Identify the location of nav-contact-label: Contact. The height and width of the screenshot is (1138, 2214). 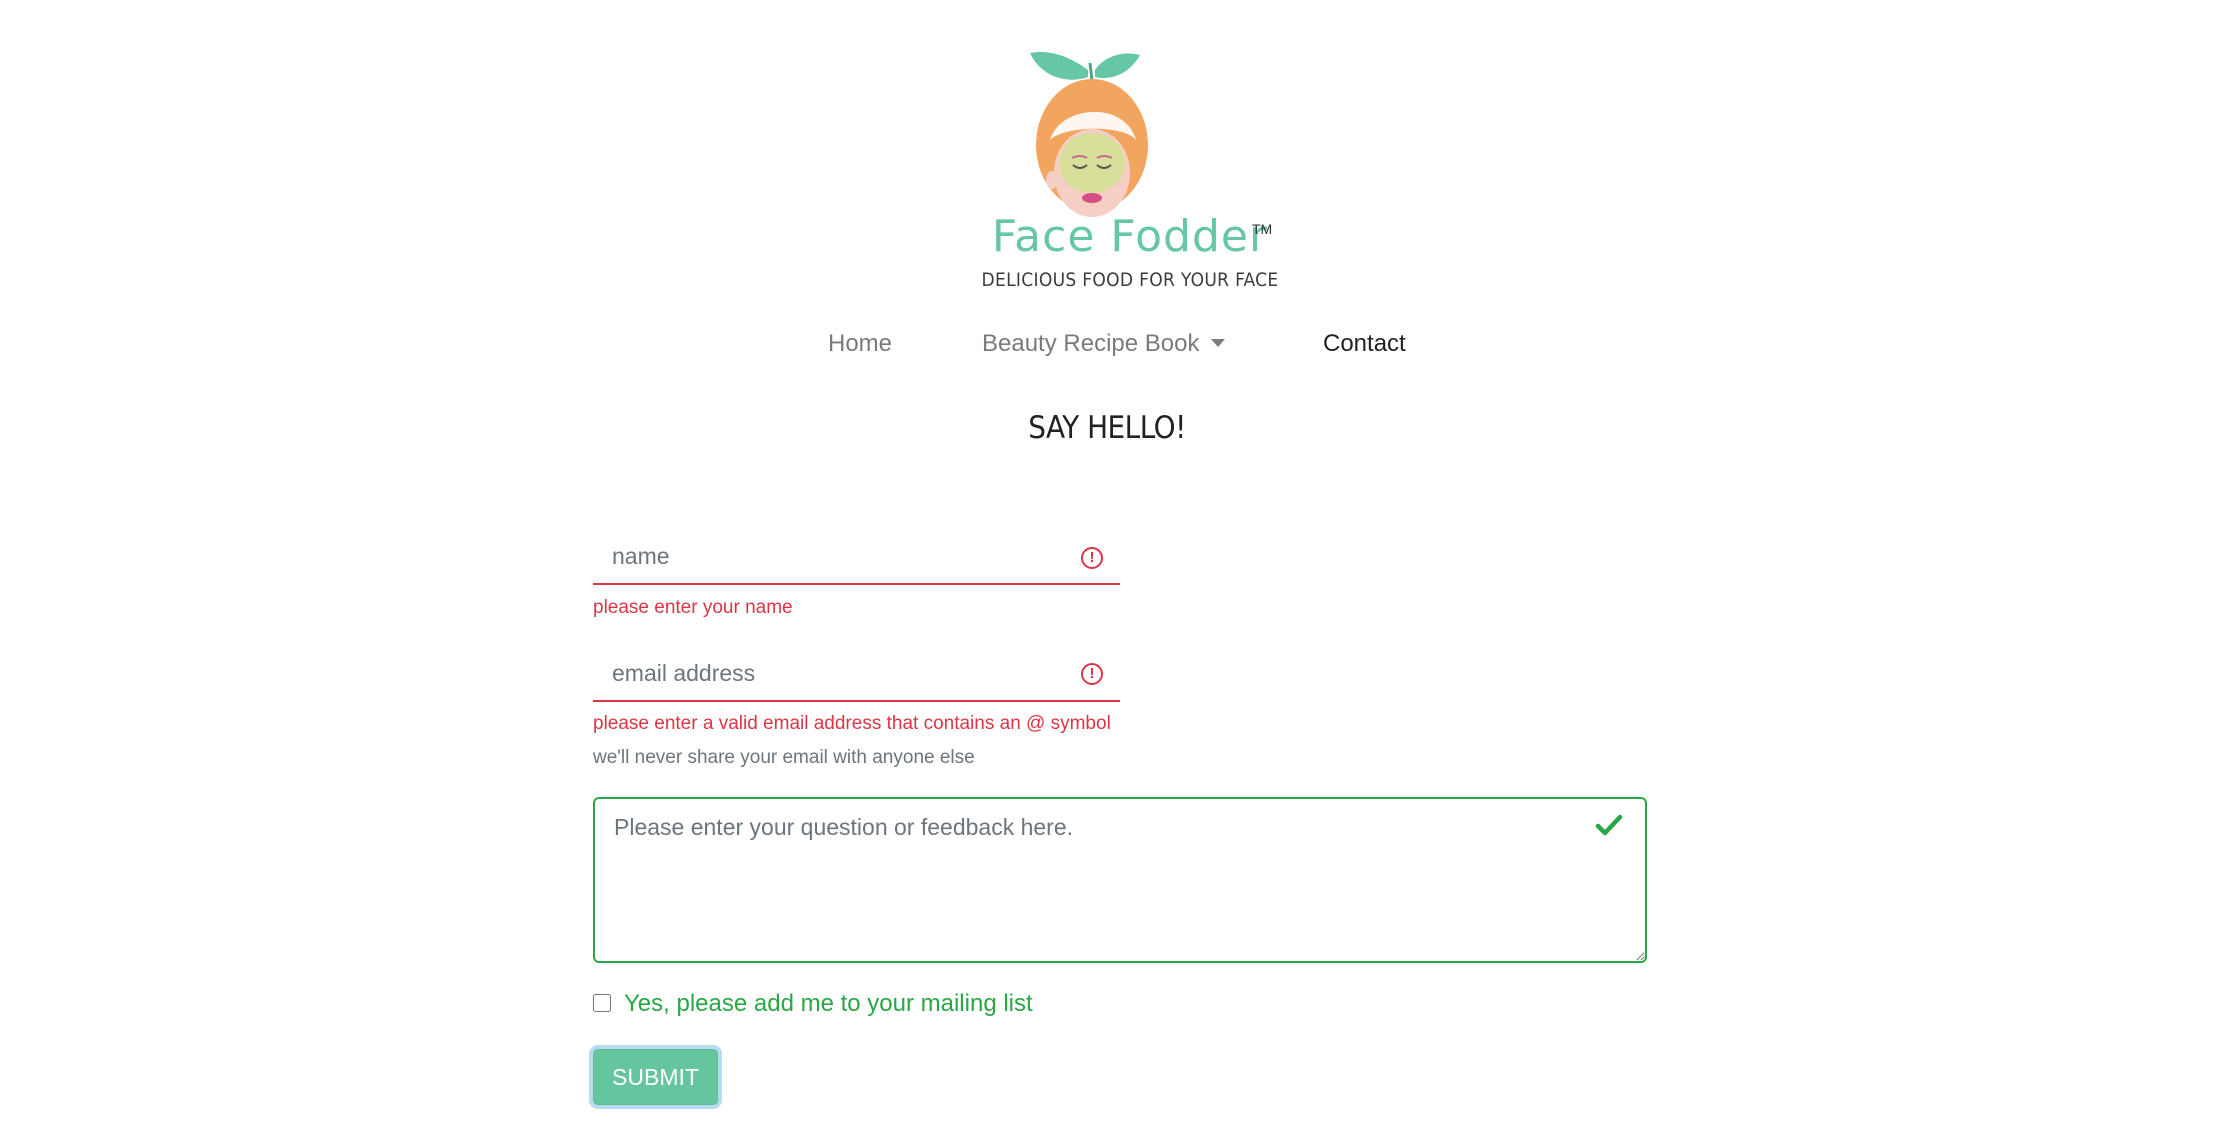
(1364, 343).